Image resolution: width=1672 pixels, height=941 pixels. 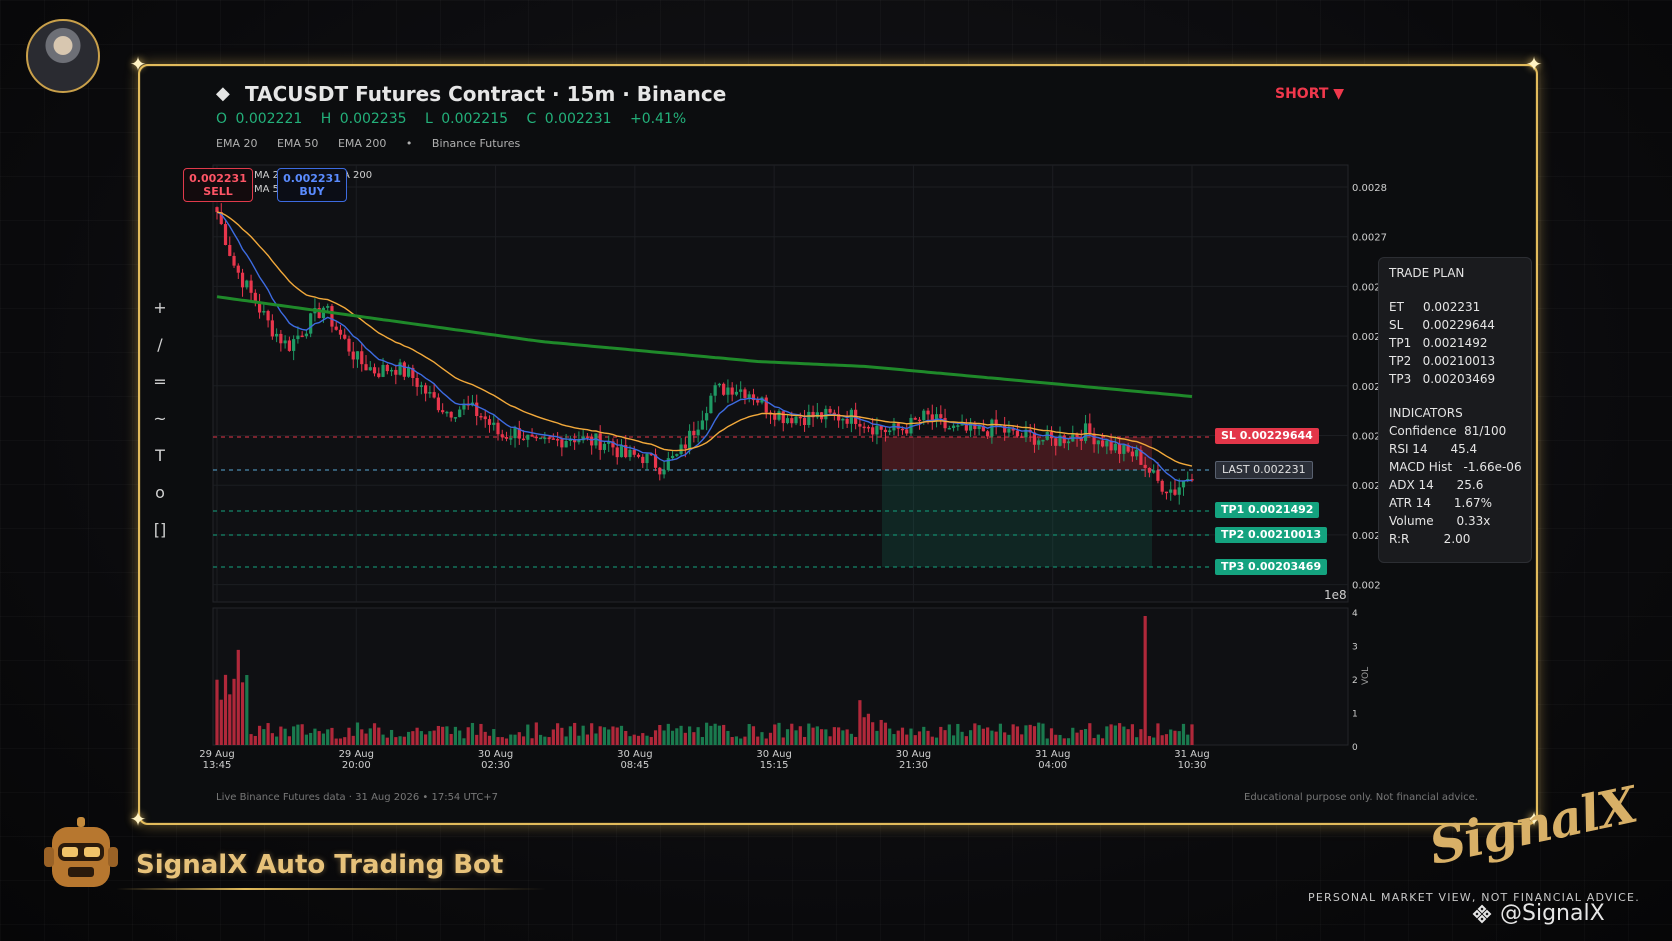 I want to click on ind-row-volume: Volume 0.33x, so click(x=1440, y=521).